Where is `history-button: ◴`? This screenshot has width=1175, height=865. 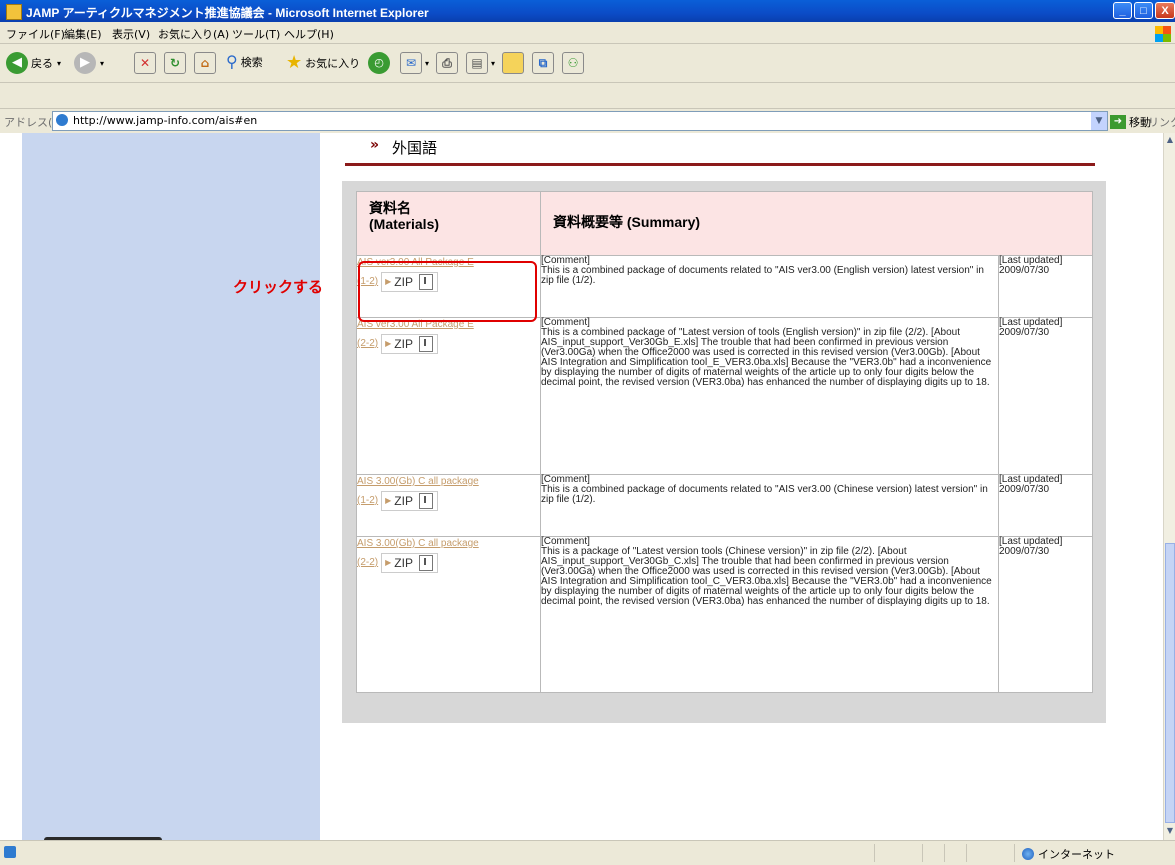 history-button: ◴ is located at coordinates (379, 63).